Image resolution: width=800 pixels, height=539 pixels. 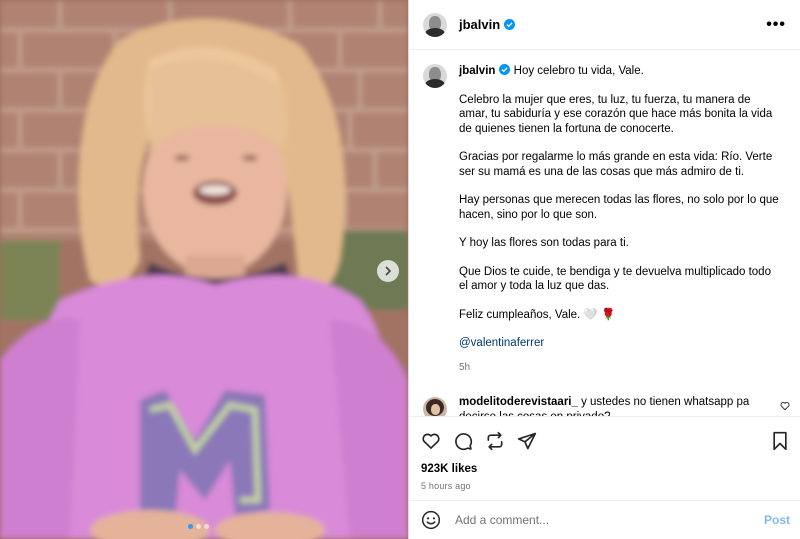 I want to click on next-slide-button, so click(x=388, y=271).